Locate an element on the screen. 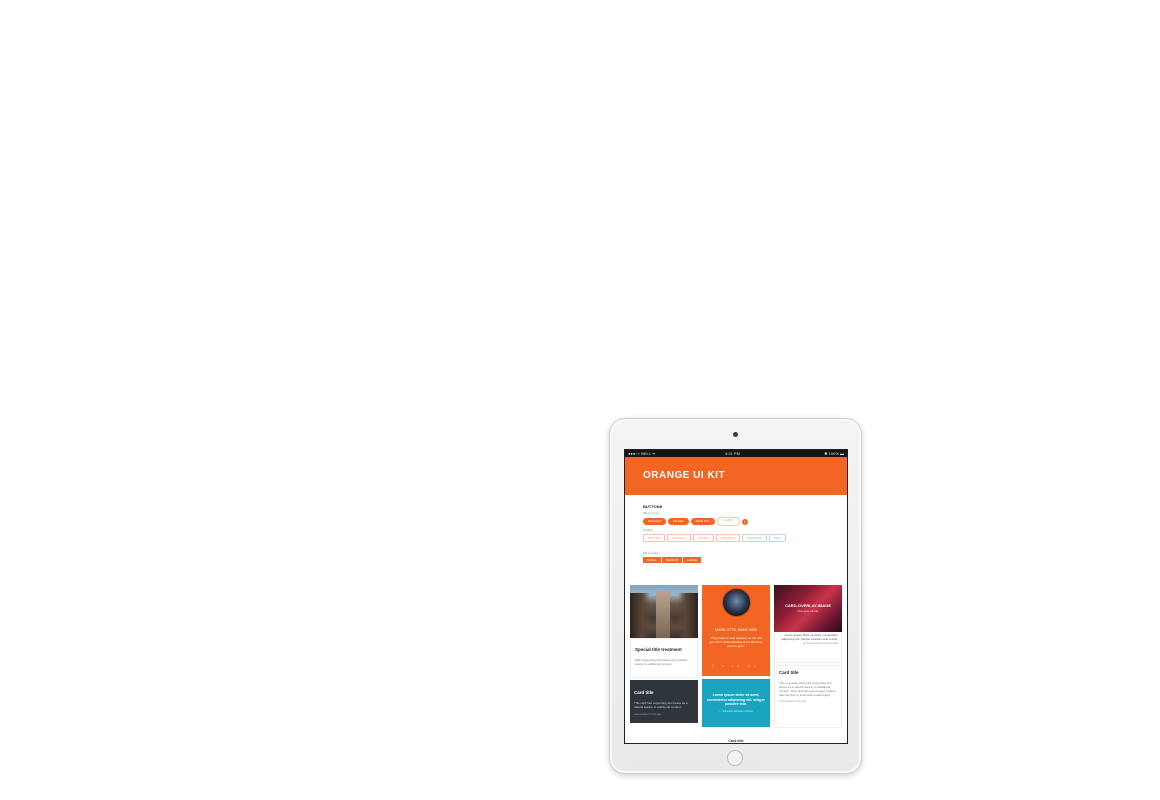  outline-action-button: ACTION is located at coordinates (703, 538).